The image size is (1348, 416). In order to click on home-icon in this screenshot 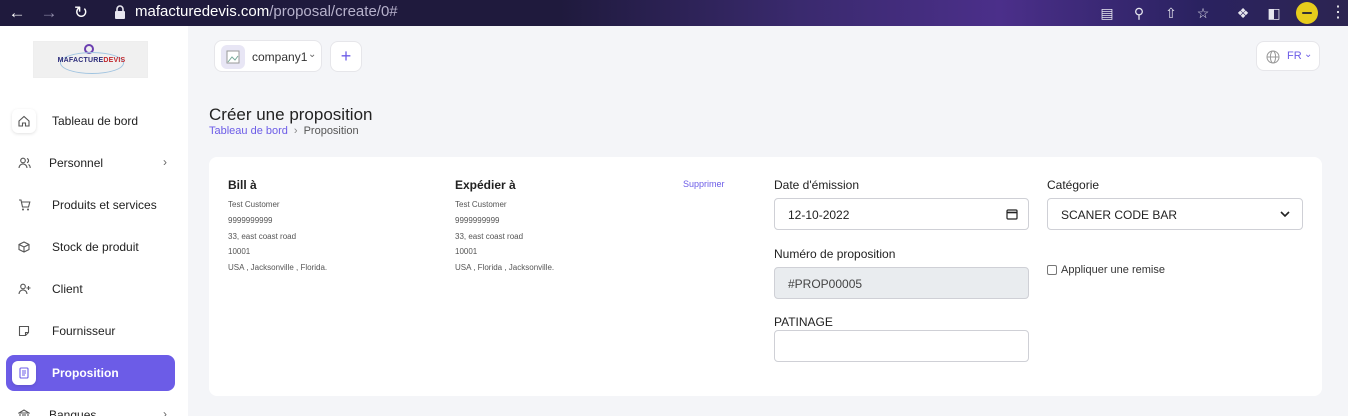, I will do `click(24, 121)`.